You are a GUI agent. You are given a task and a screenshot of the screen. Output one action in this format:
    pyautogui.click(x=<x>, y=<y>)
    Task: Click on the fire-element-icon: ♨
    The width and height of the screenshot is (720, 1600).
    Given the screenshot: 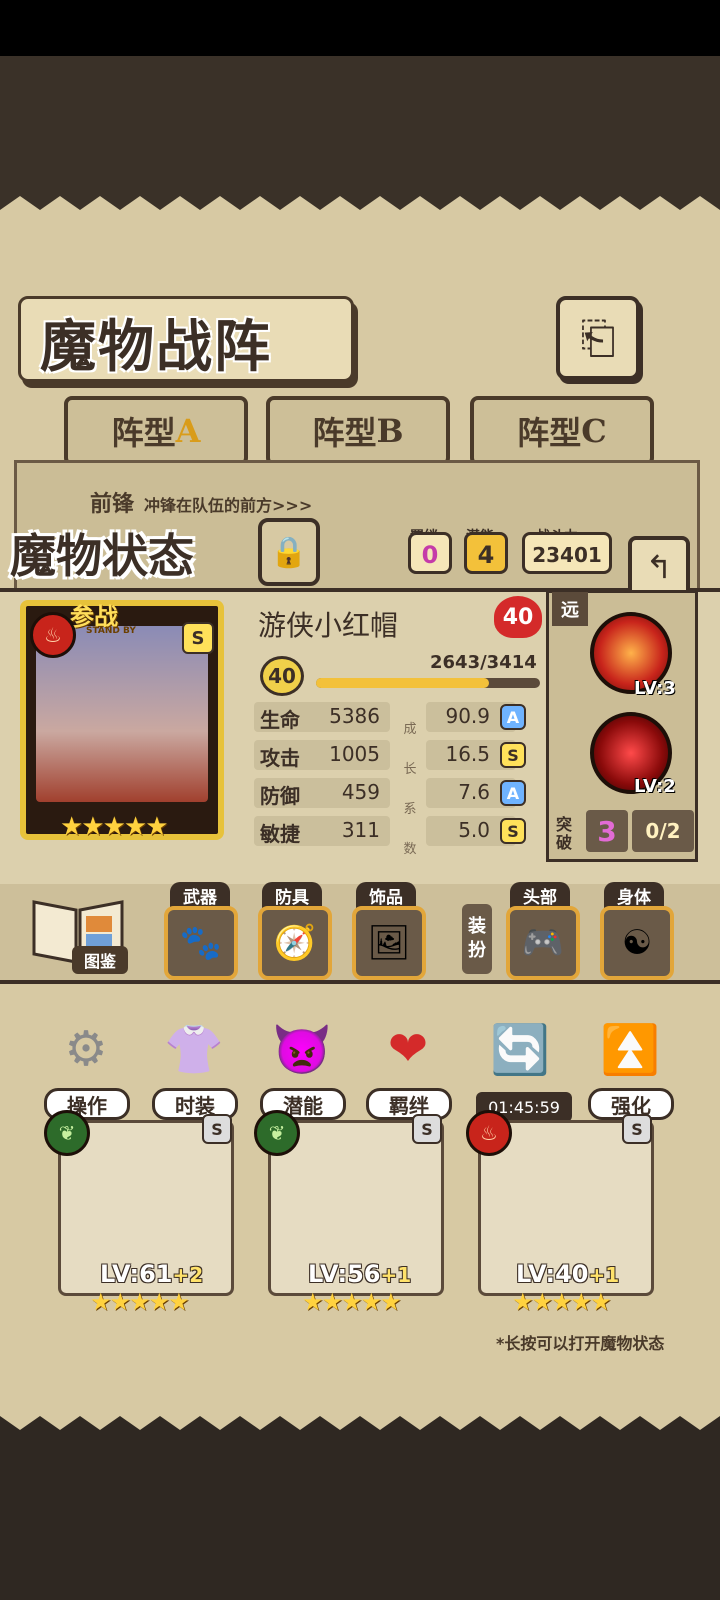 What is the action you would take?
    pyautogui.click(x=489, y=1133)
    